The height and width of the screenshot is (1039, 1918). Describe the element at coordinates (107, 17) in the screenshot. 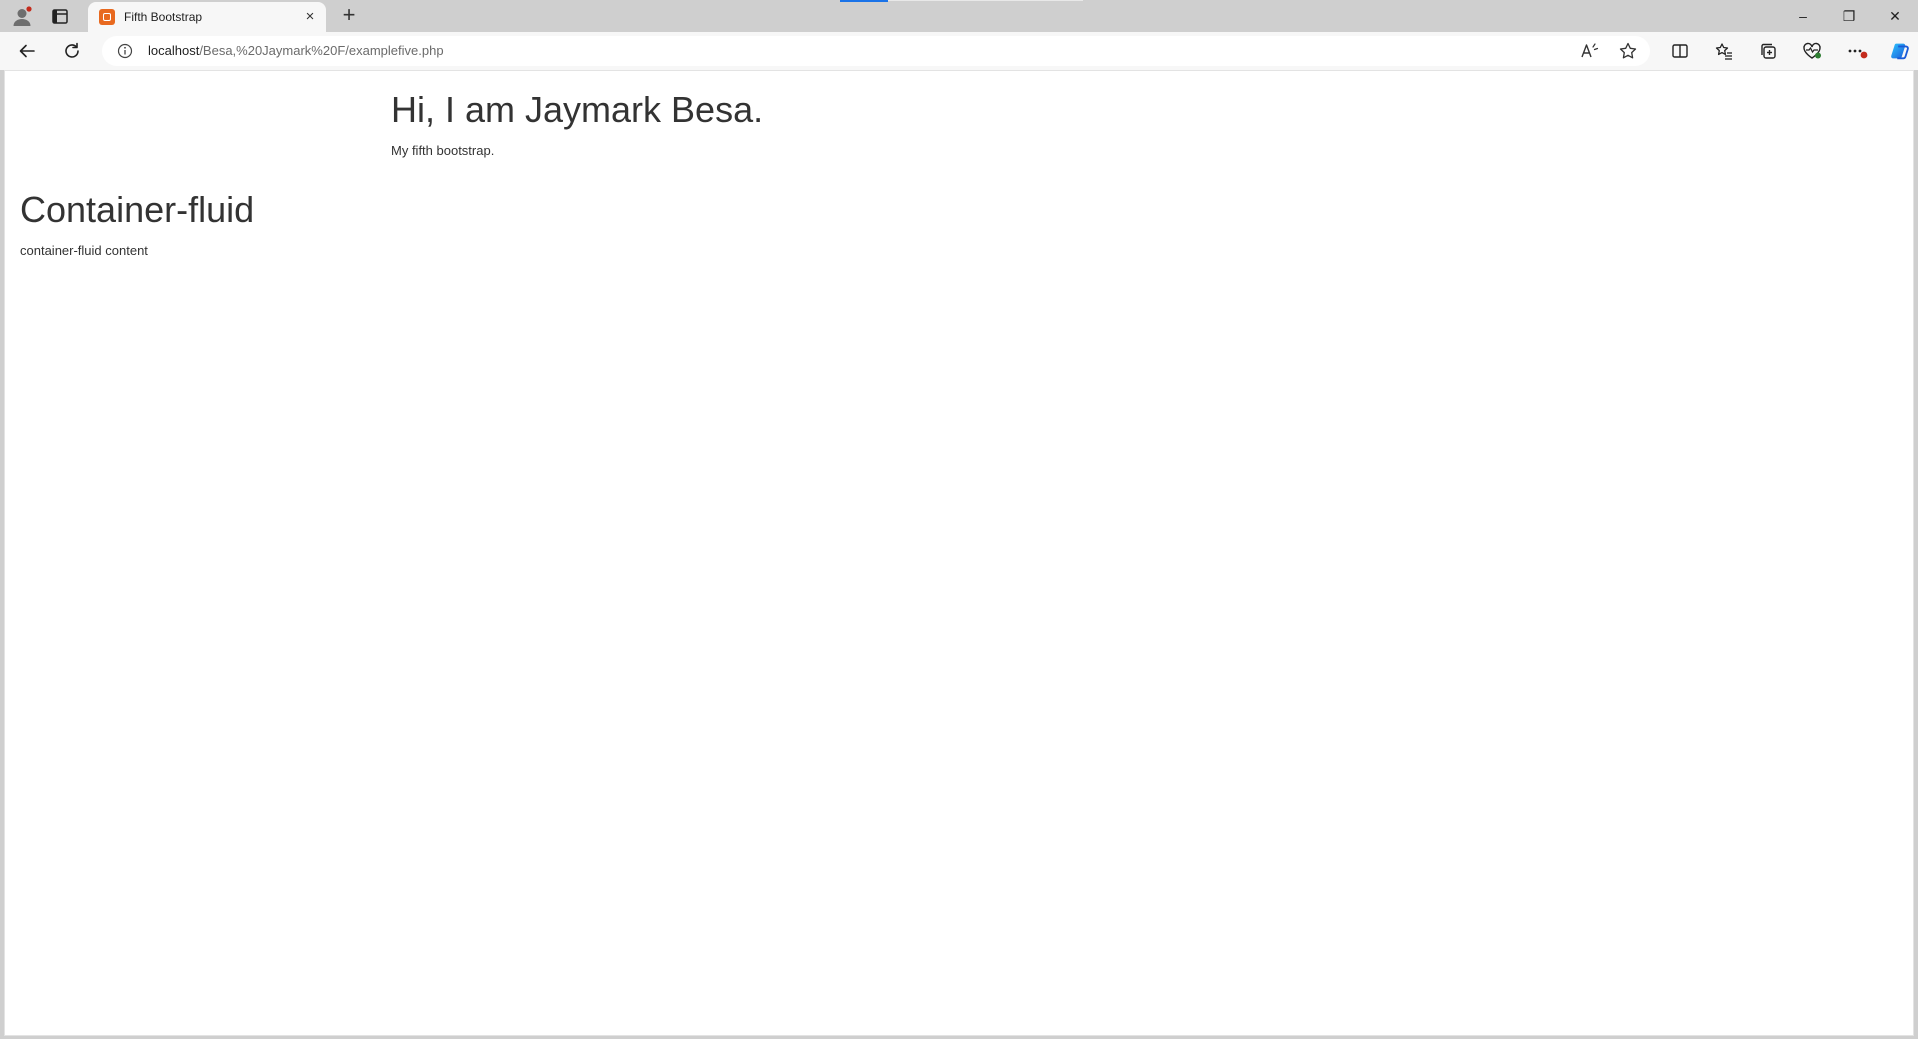

I see `xampp-favicon` at that location.